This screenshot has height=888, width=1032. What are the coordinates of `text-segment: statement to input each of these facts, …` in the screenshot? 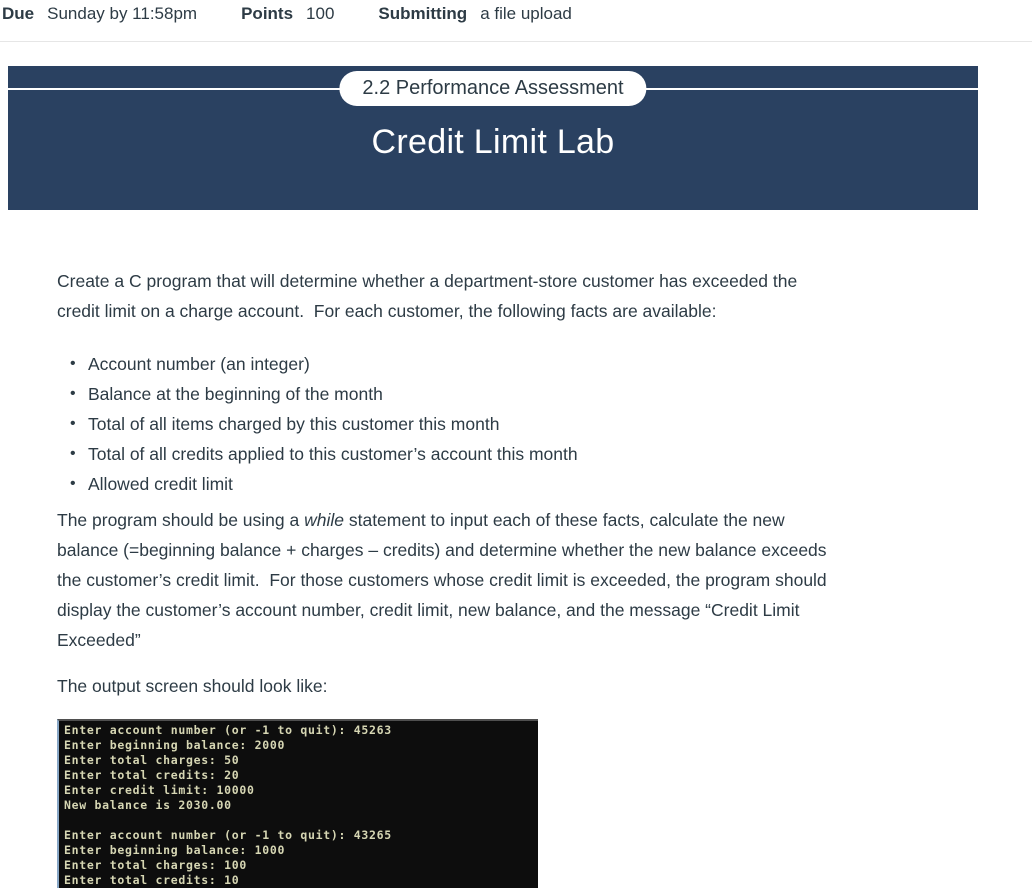 It's located at (564, 520).